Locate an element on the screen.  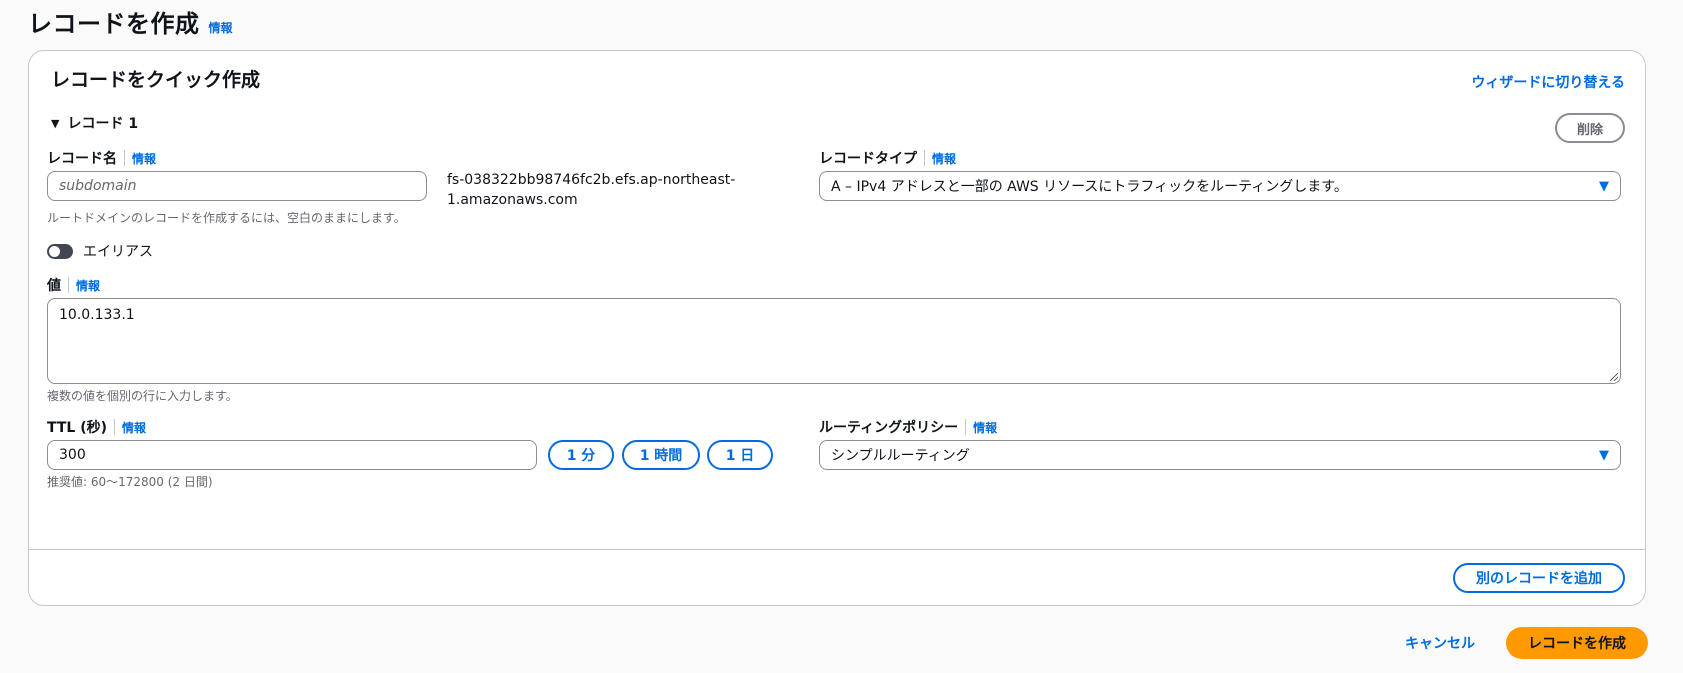
record-type-label-row: レコードタイプ 情報 is located at coordinates (887, 158).